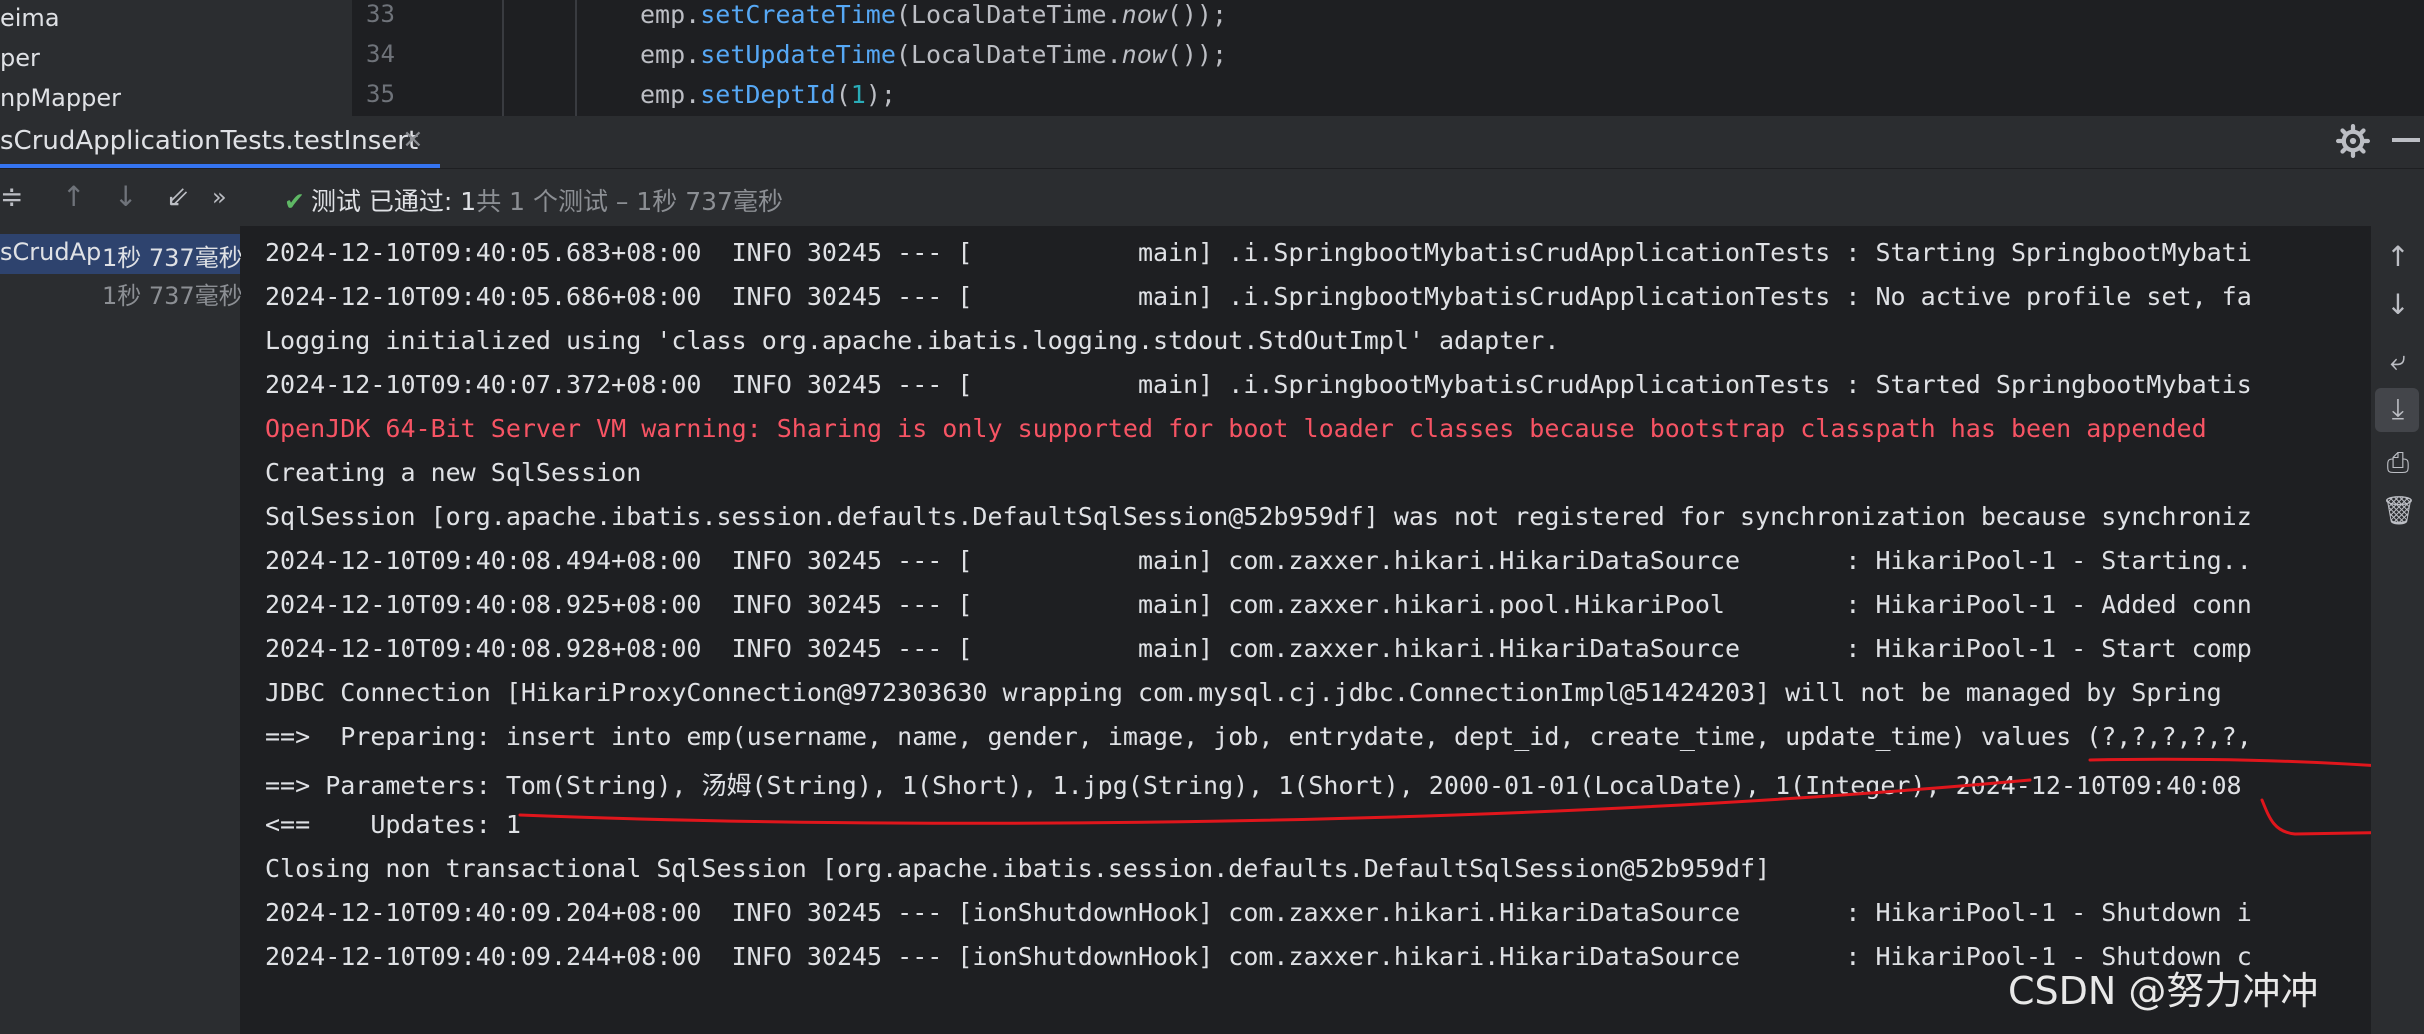  Describe the element at coordinates (30, 18) in the screenshot. I see `project-item: eima` at that location.